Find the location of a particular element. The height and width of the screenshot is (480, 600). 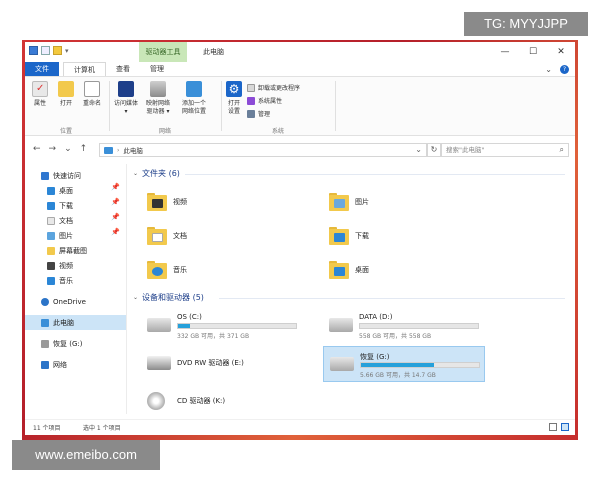

drive-name: DATA (D:) is located at coordinates (376, 317).